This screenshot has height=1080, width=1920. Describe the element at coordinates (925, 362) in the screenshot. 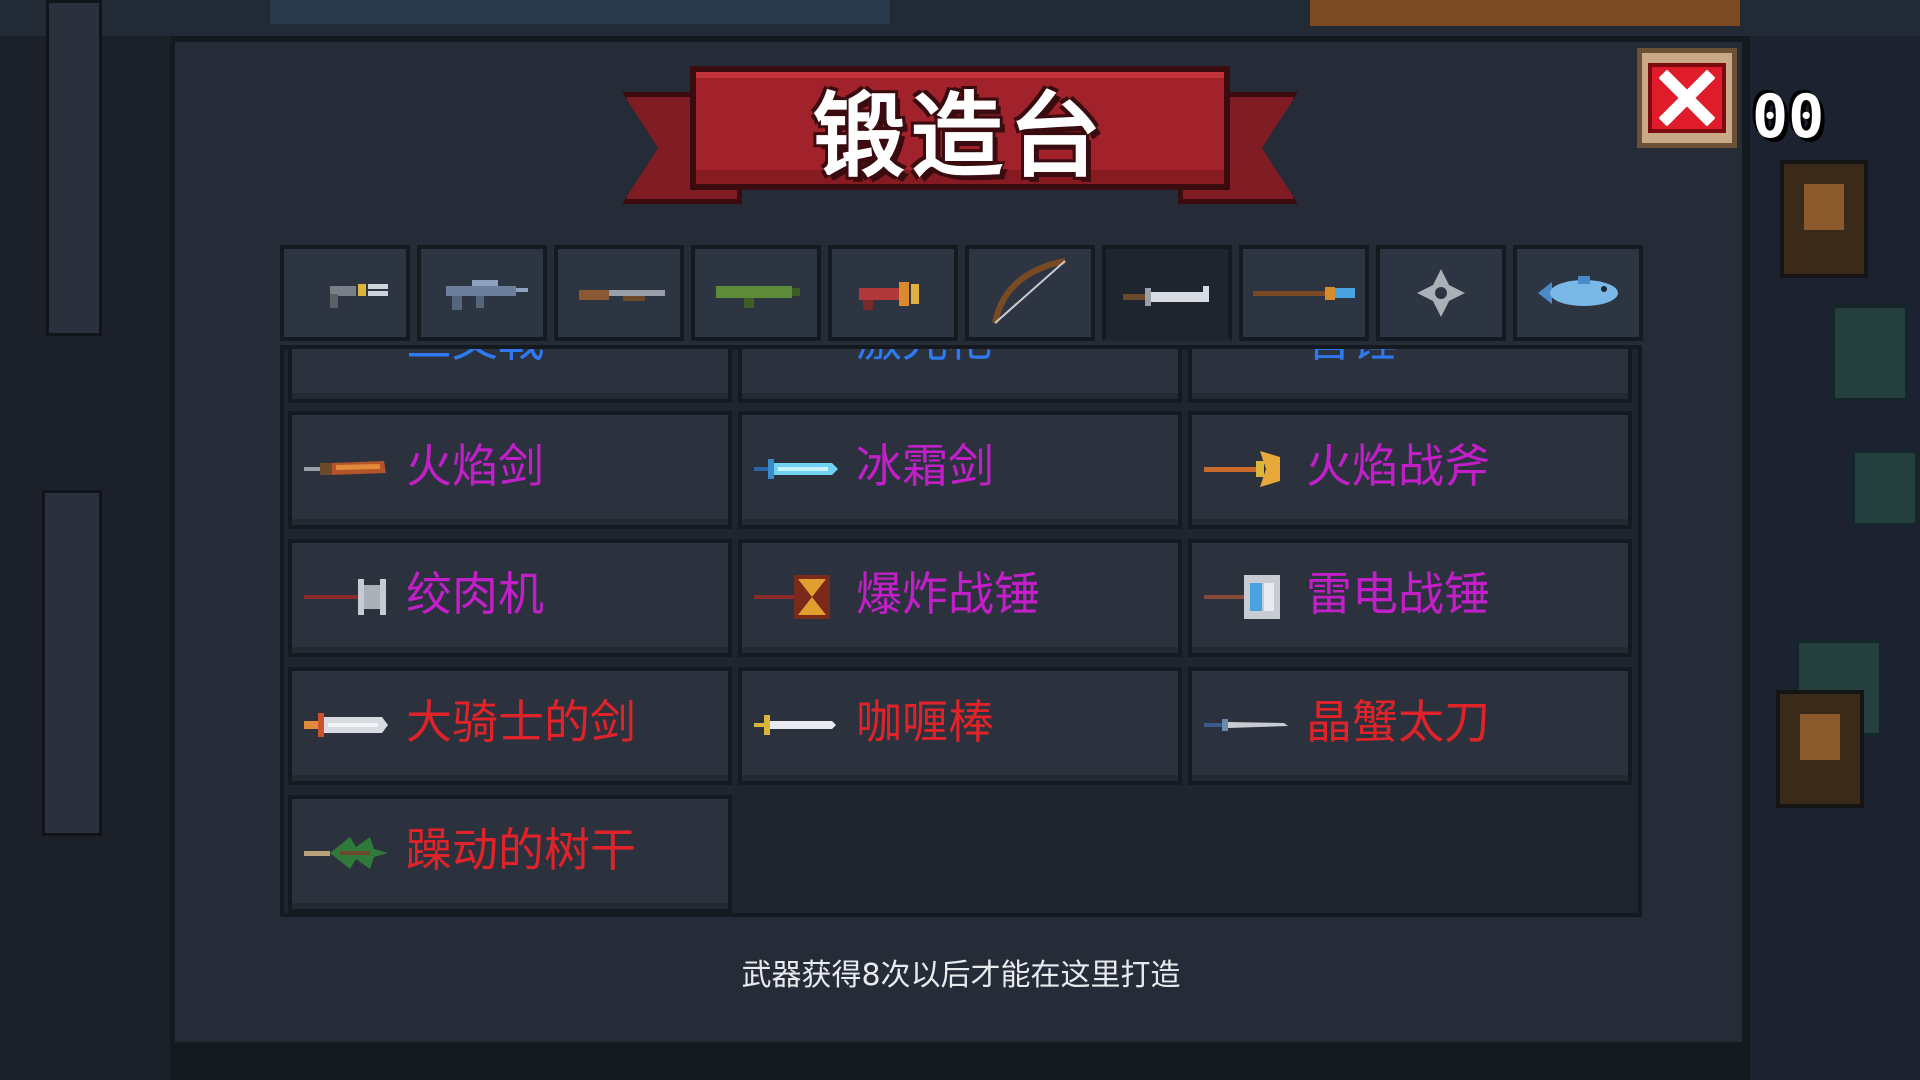

I see `item-label: 激光枪` at that location.